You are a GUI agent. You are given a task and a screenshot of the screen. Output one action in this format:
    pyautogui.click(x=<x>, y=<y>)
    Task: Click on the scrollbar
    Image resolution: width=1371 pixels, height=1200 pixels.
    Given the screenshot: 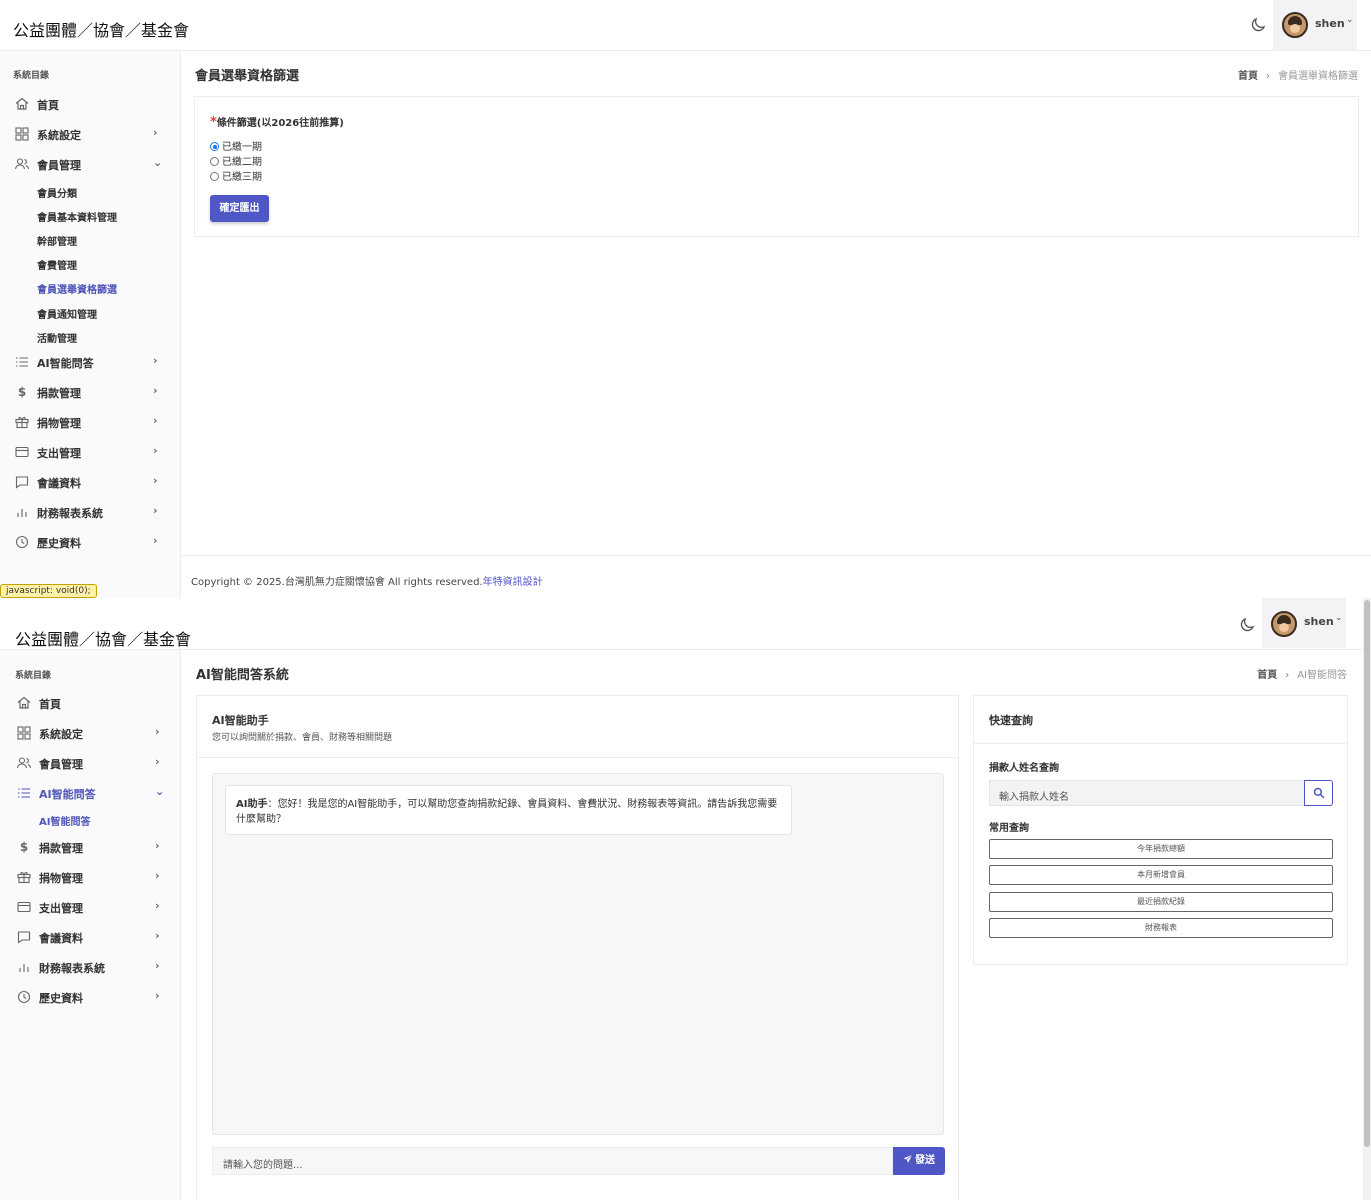 What is the action you would take?
    pyautogui.click(x=1367, y=899)
    